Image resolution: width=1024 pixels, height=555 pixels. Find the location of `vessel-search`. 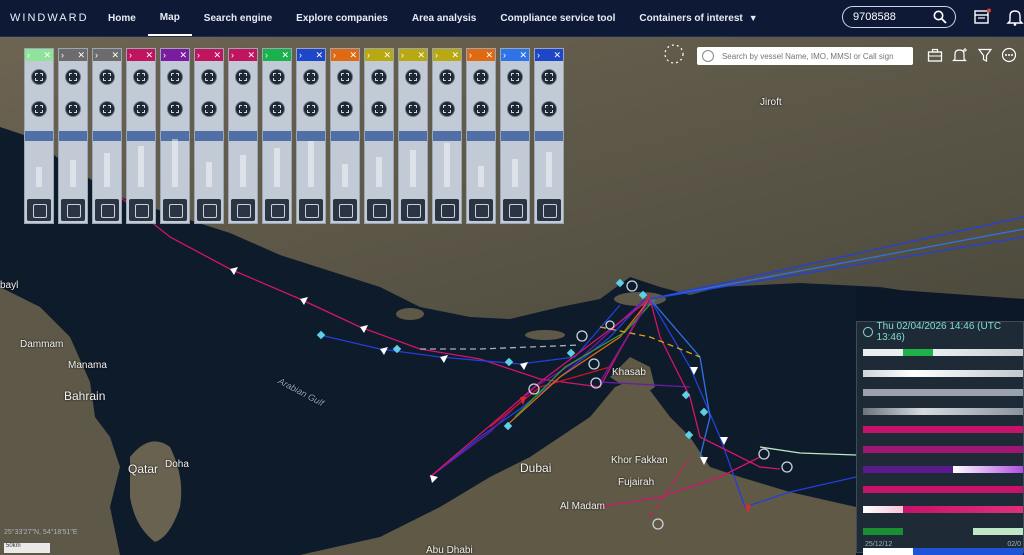

vessel-search is located at coordinates (805, 56).